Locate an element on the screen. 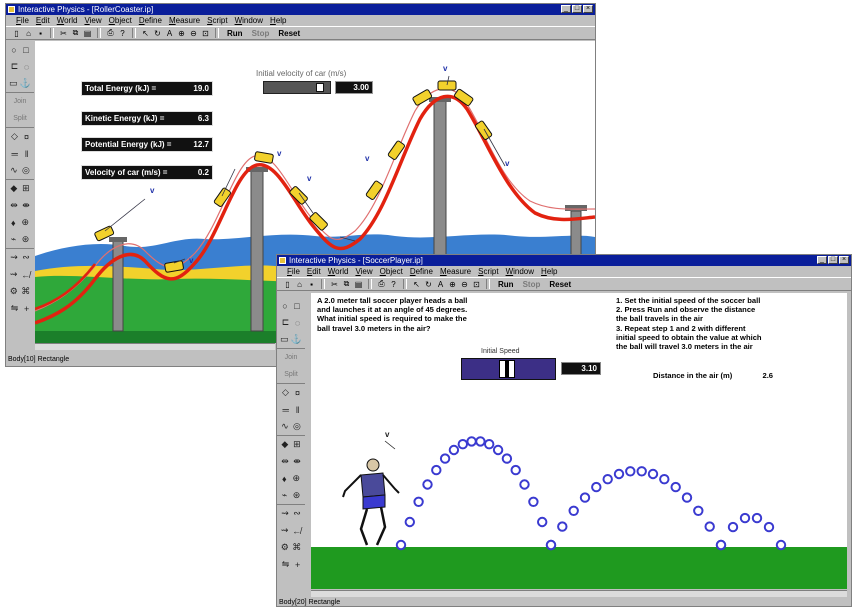 This screenshot has width=852, height=607. paste-icon: ▤ is located at coordinates (87, 33).